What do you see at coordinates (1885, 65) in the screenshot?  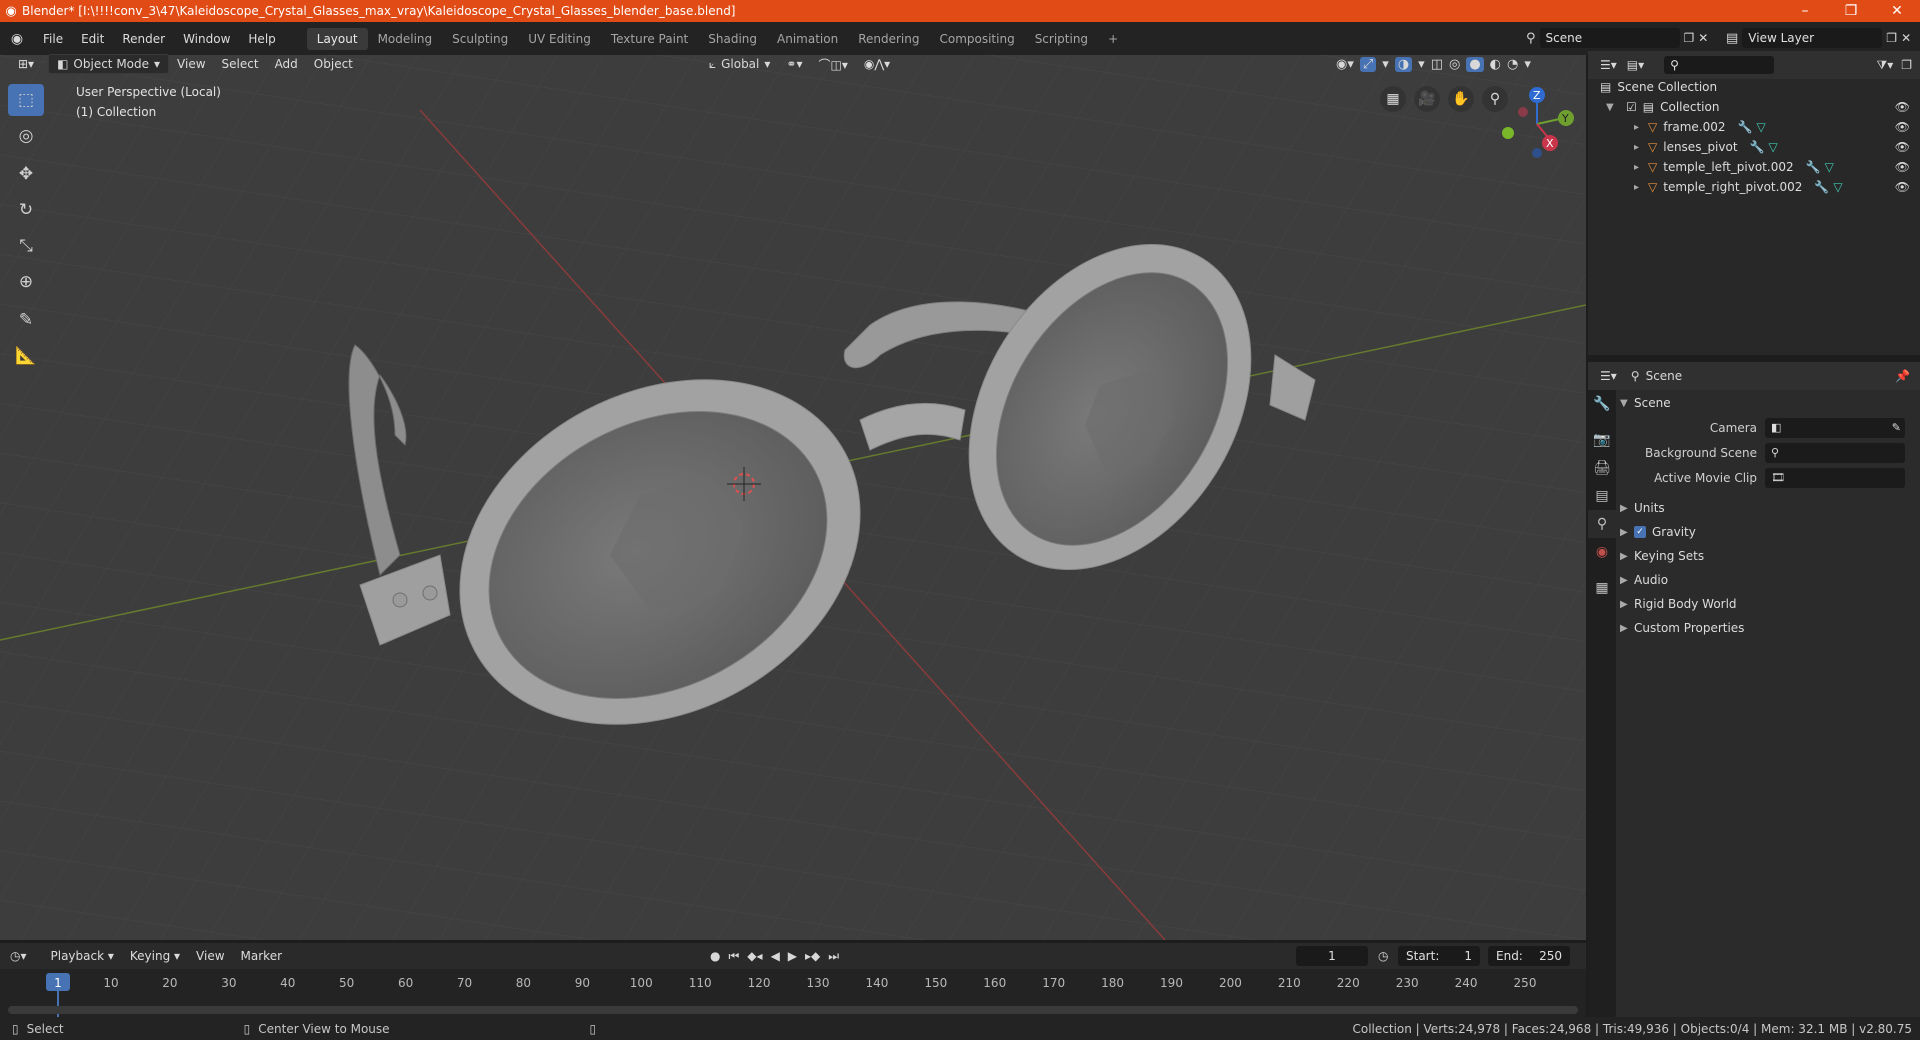 I see `filter-icon: ⧩▾` at bounding box center [1885, 65].